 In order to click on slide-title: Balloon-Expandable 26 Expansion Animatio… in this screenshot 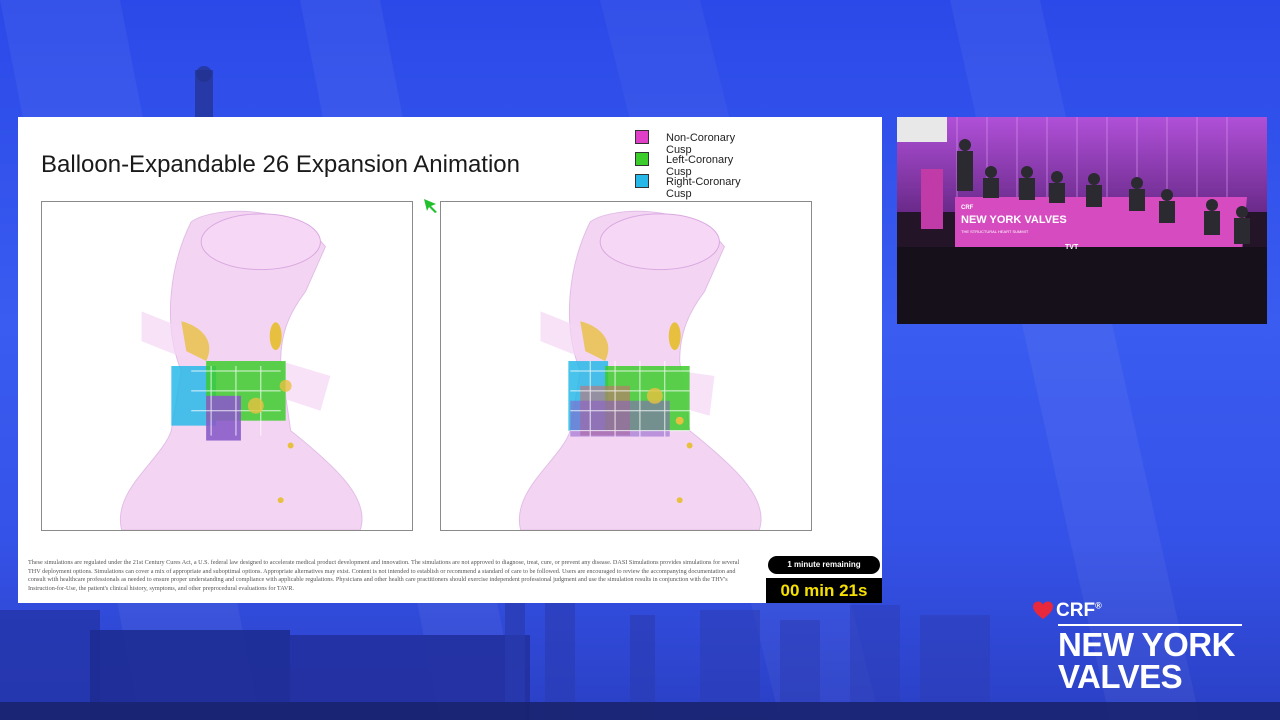, I will do `click(281, 164)`.